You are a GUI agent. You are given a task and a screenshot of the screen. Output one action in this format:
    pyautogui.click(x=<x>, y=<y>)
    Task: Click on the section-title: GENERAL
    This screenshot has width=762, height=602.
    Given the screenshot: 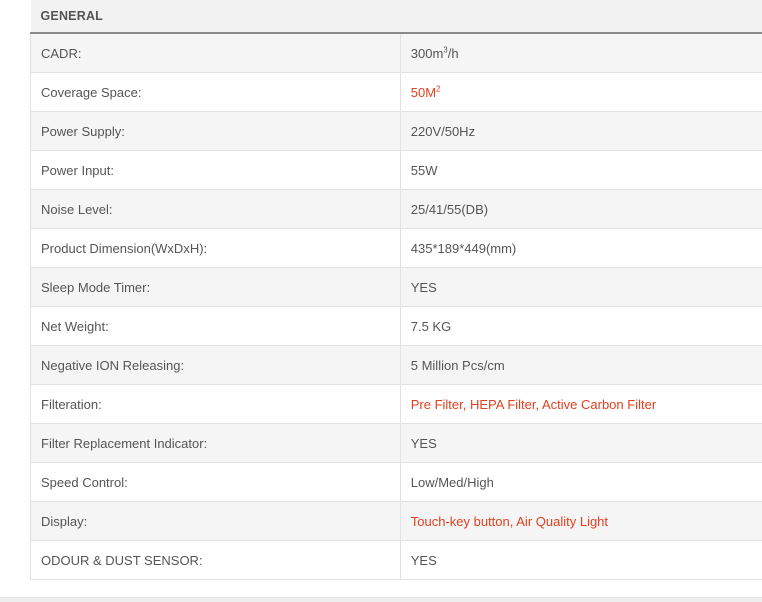 What is the action you would take?
    pyautogui.click(x=396, y=17)
    